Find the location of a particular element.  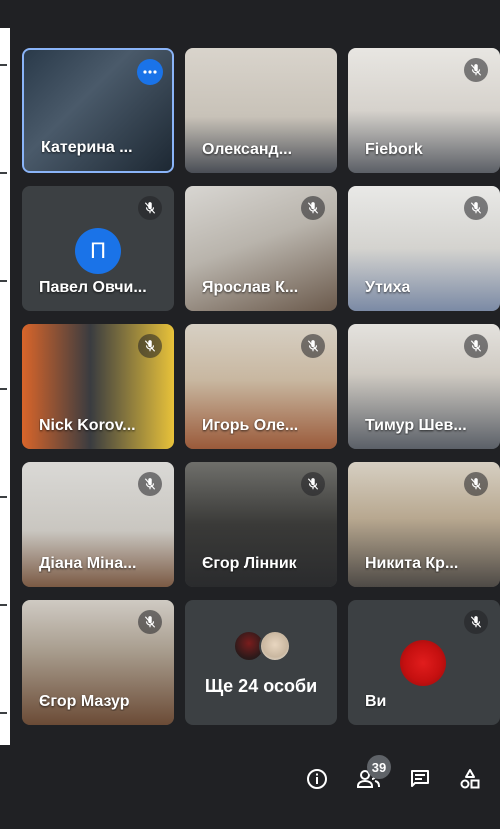

info-icon is located at coordinates (317, 779).